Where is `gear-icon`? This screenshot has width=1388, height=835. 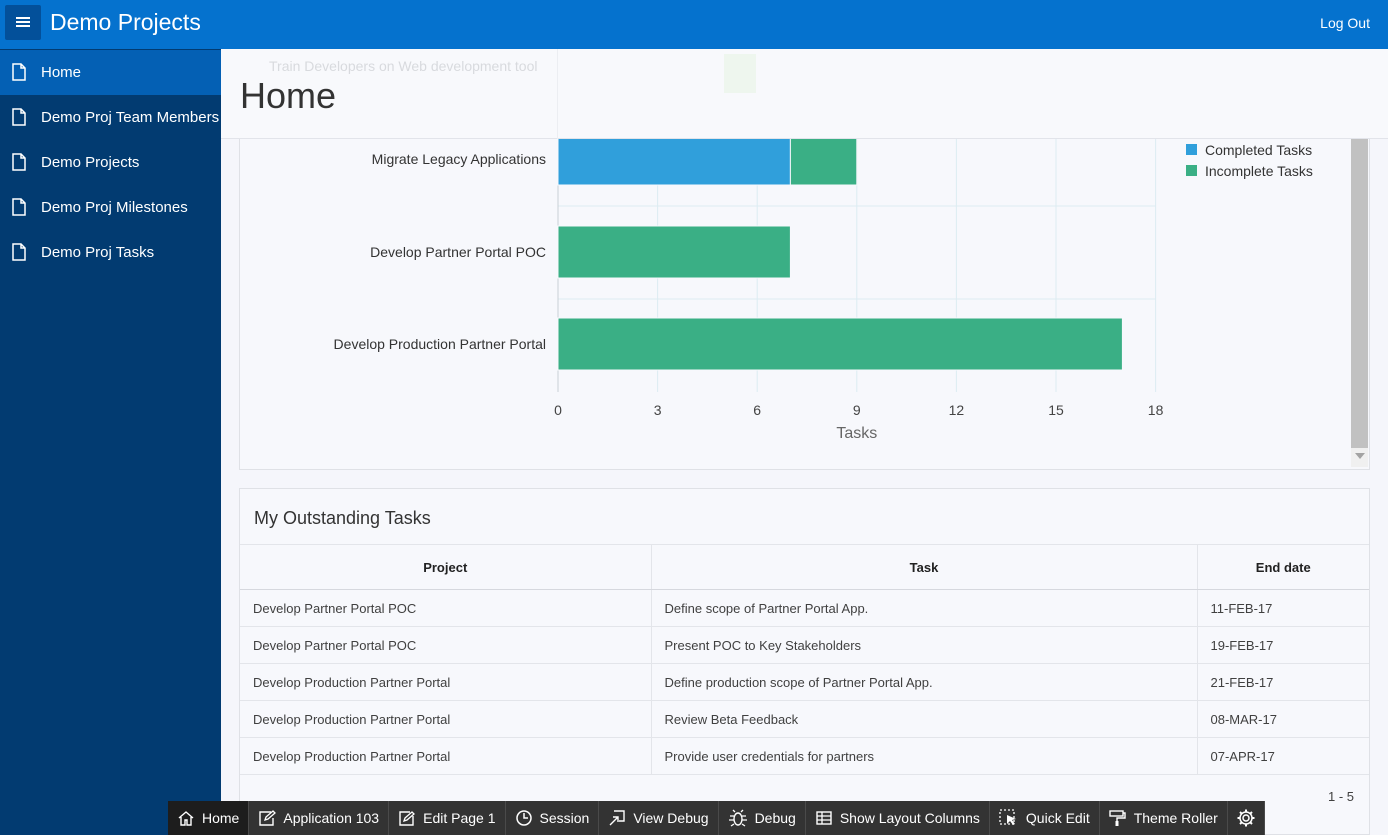 gear-icon is located at coordinates (1246, 818).